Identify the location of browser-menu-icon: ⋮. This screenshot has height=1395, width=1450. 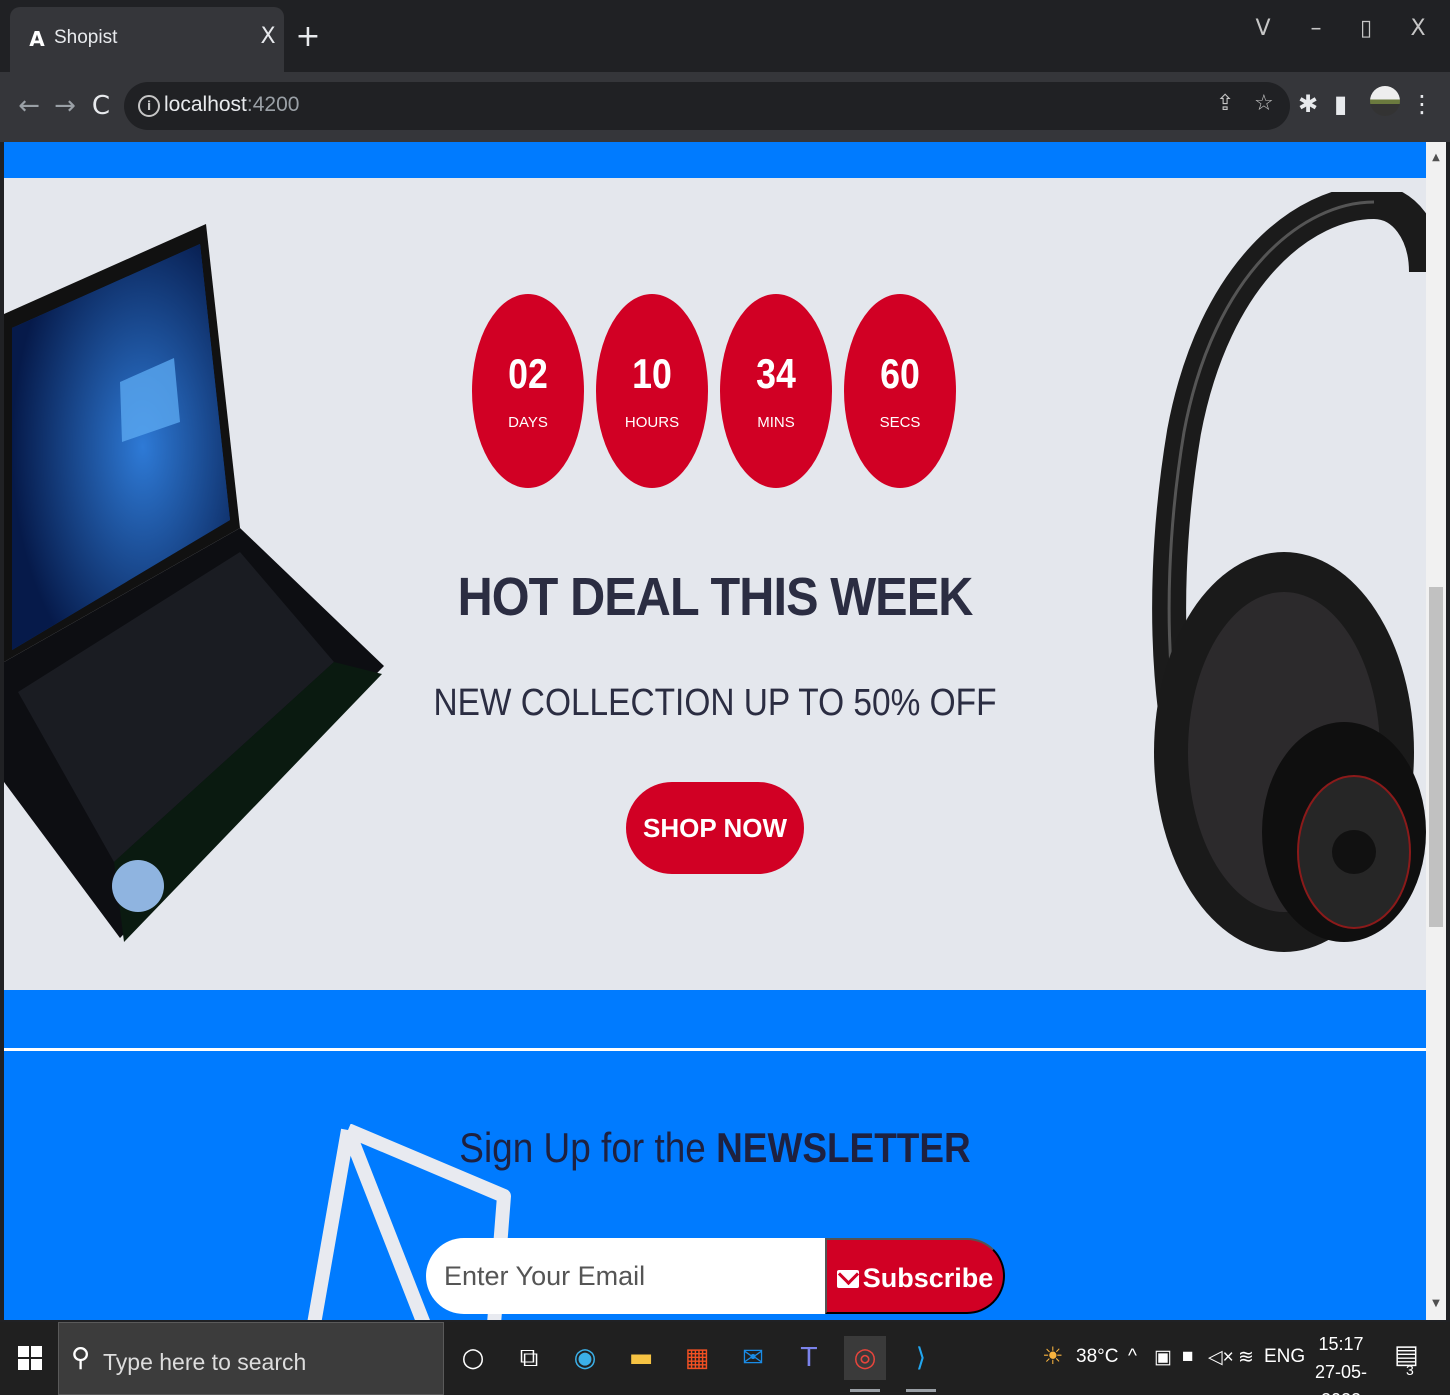
(1422, 104).